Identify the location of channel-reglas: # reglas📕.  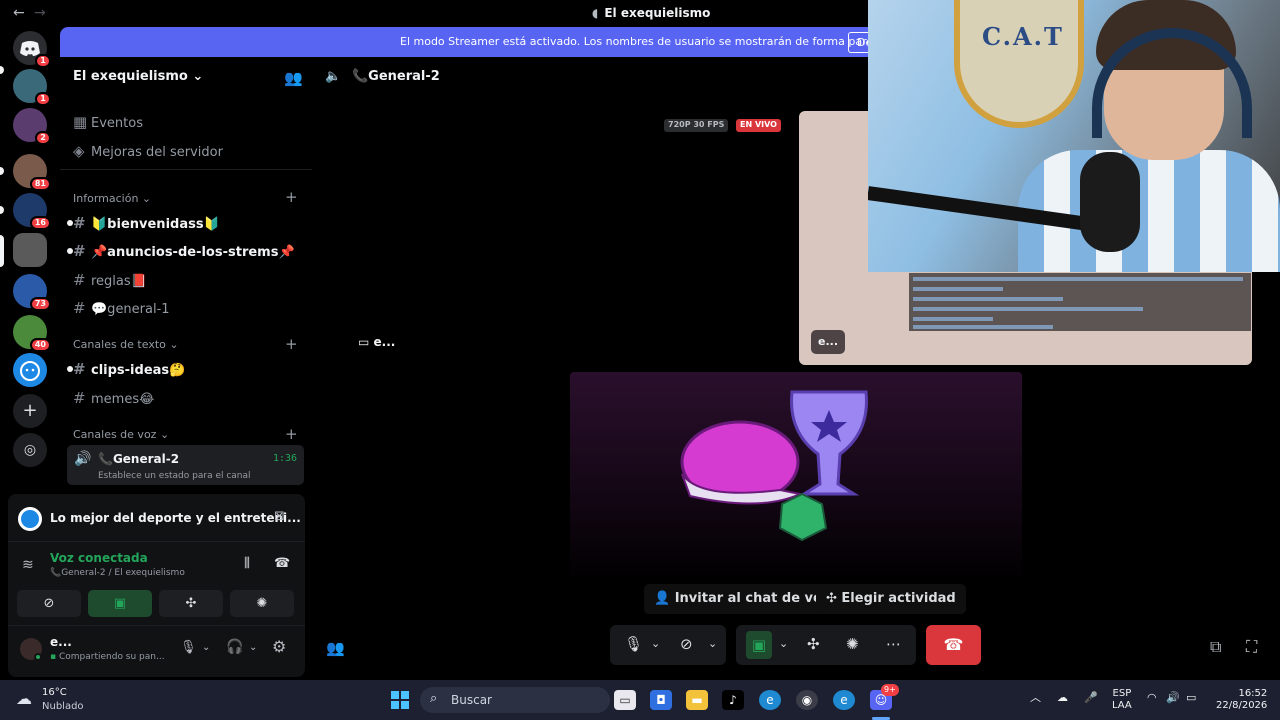
(110, 284).